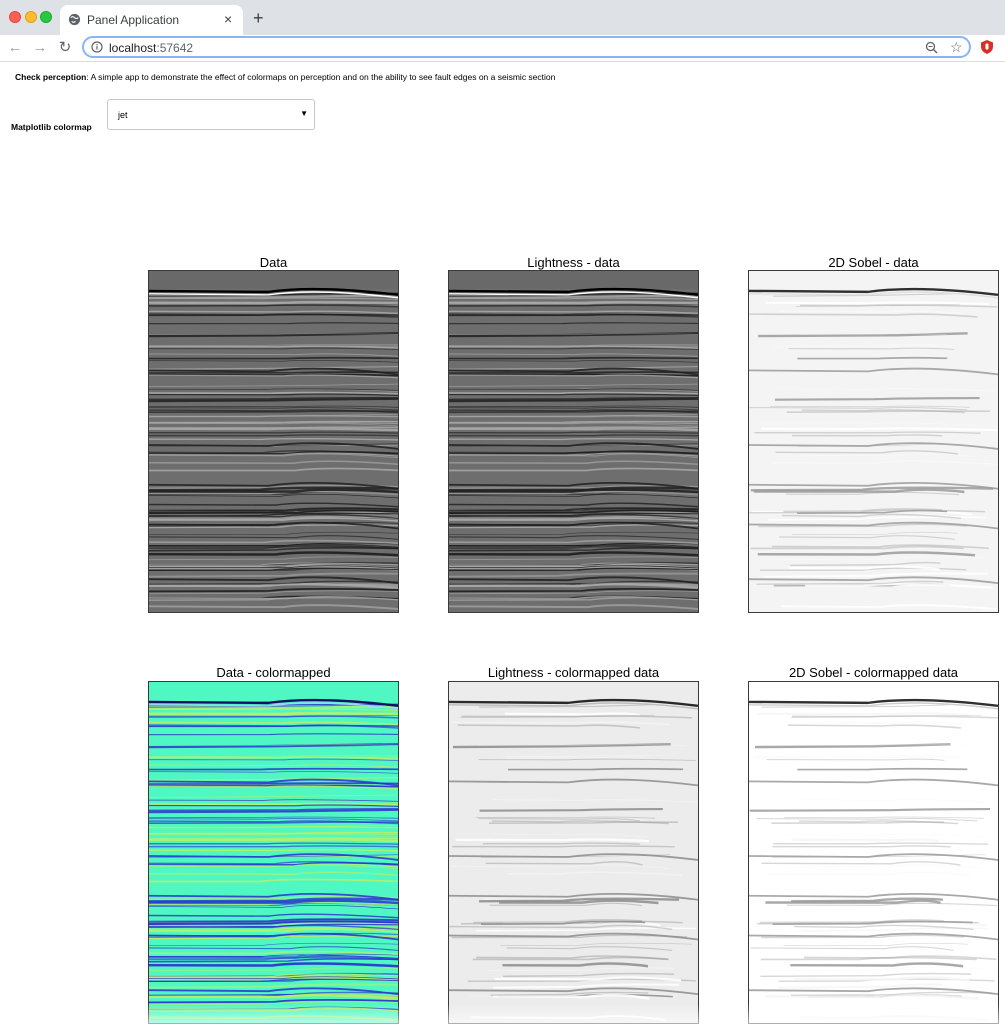 This screenshot has width=1005, height=1024. Describe the element at coordinates (123, 115) in the screenshot. I see `colormap-select-value: jet` at that location.